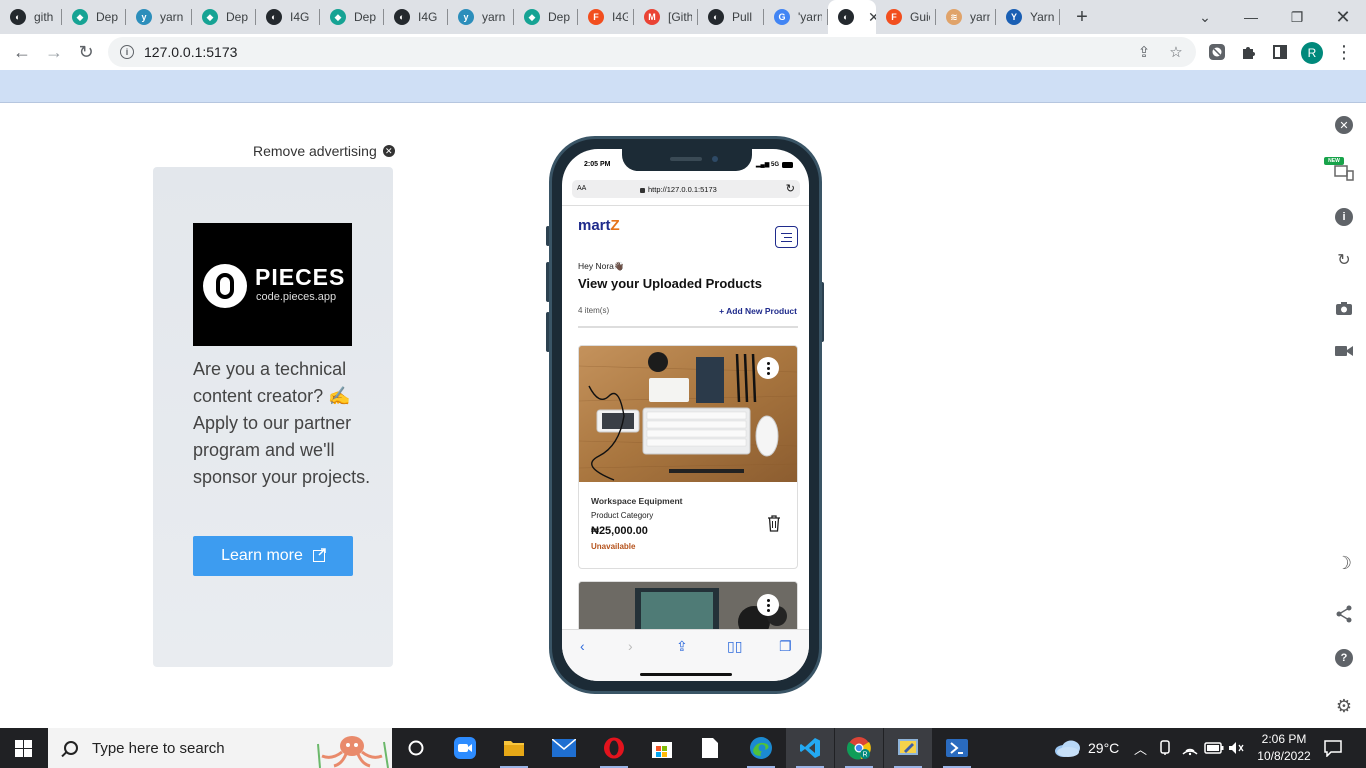  What do you see at coordinates (1344, 563) in the screenshot?
I see `dark-mode-moon-icon: ☽` at bounding box center [1344, 563].